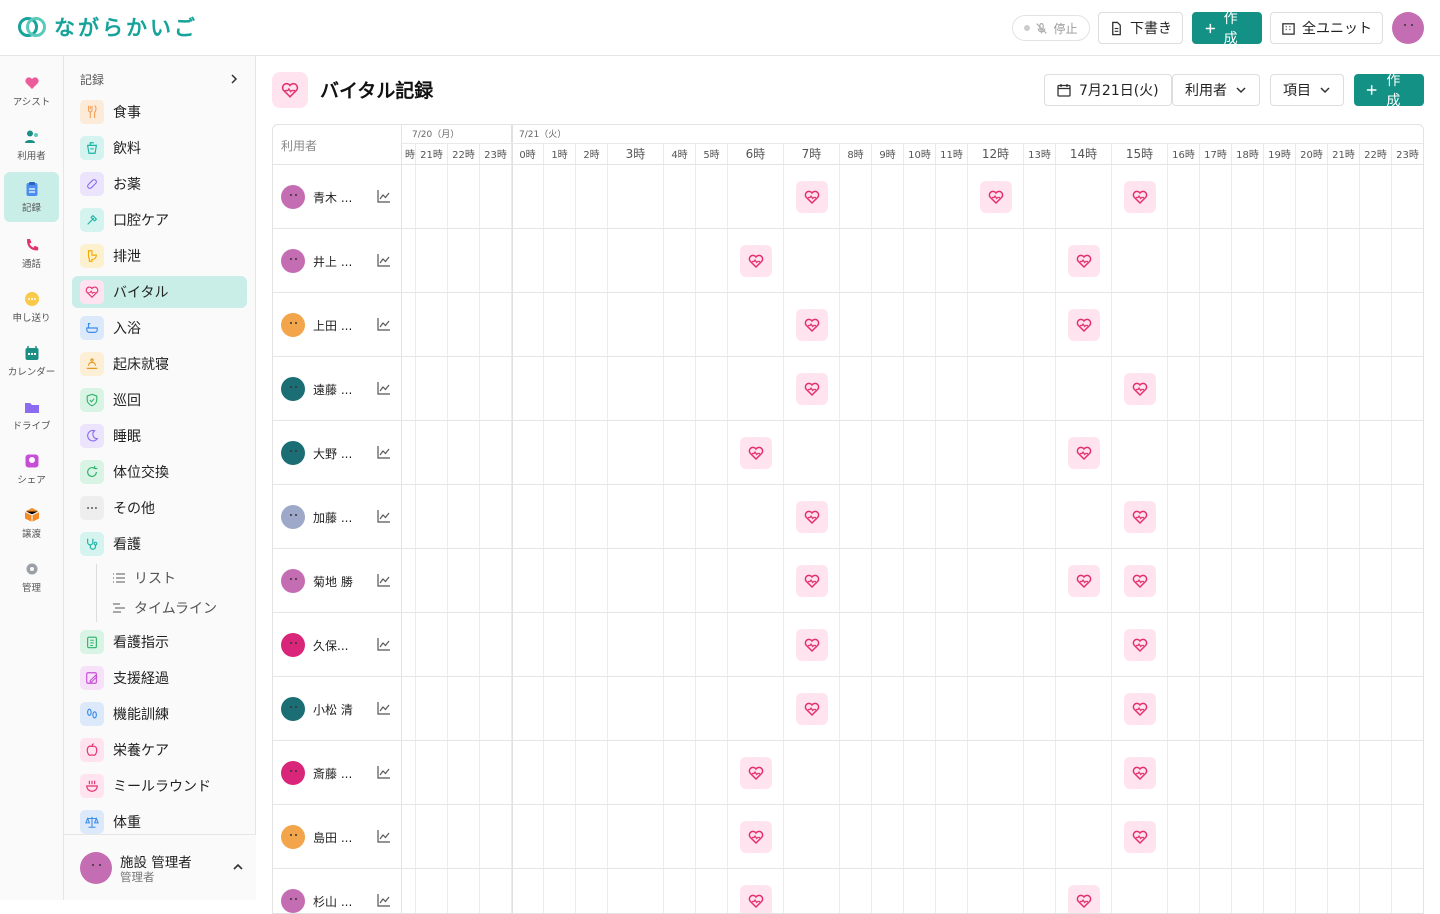 The image size is (1440, 914). Describe the element at coordinates (1216, 90) in the screenshot. I see `resident-filter: 利用者` at that location.